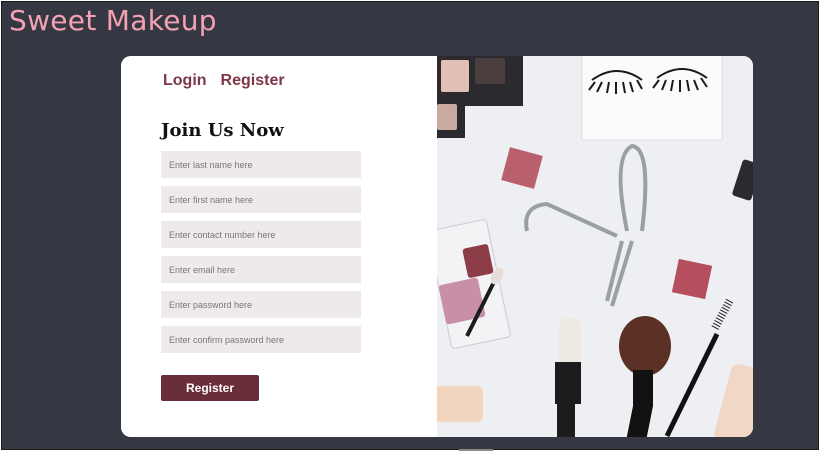 This screenshot has height=453, width=822. I want to click on false-lashes-icon, so click(652, 98).